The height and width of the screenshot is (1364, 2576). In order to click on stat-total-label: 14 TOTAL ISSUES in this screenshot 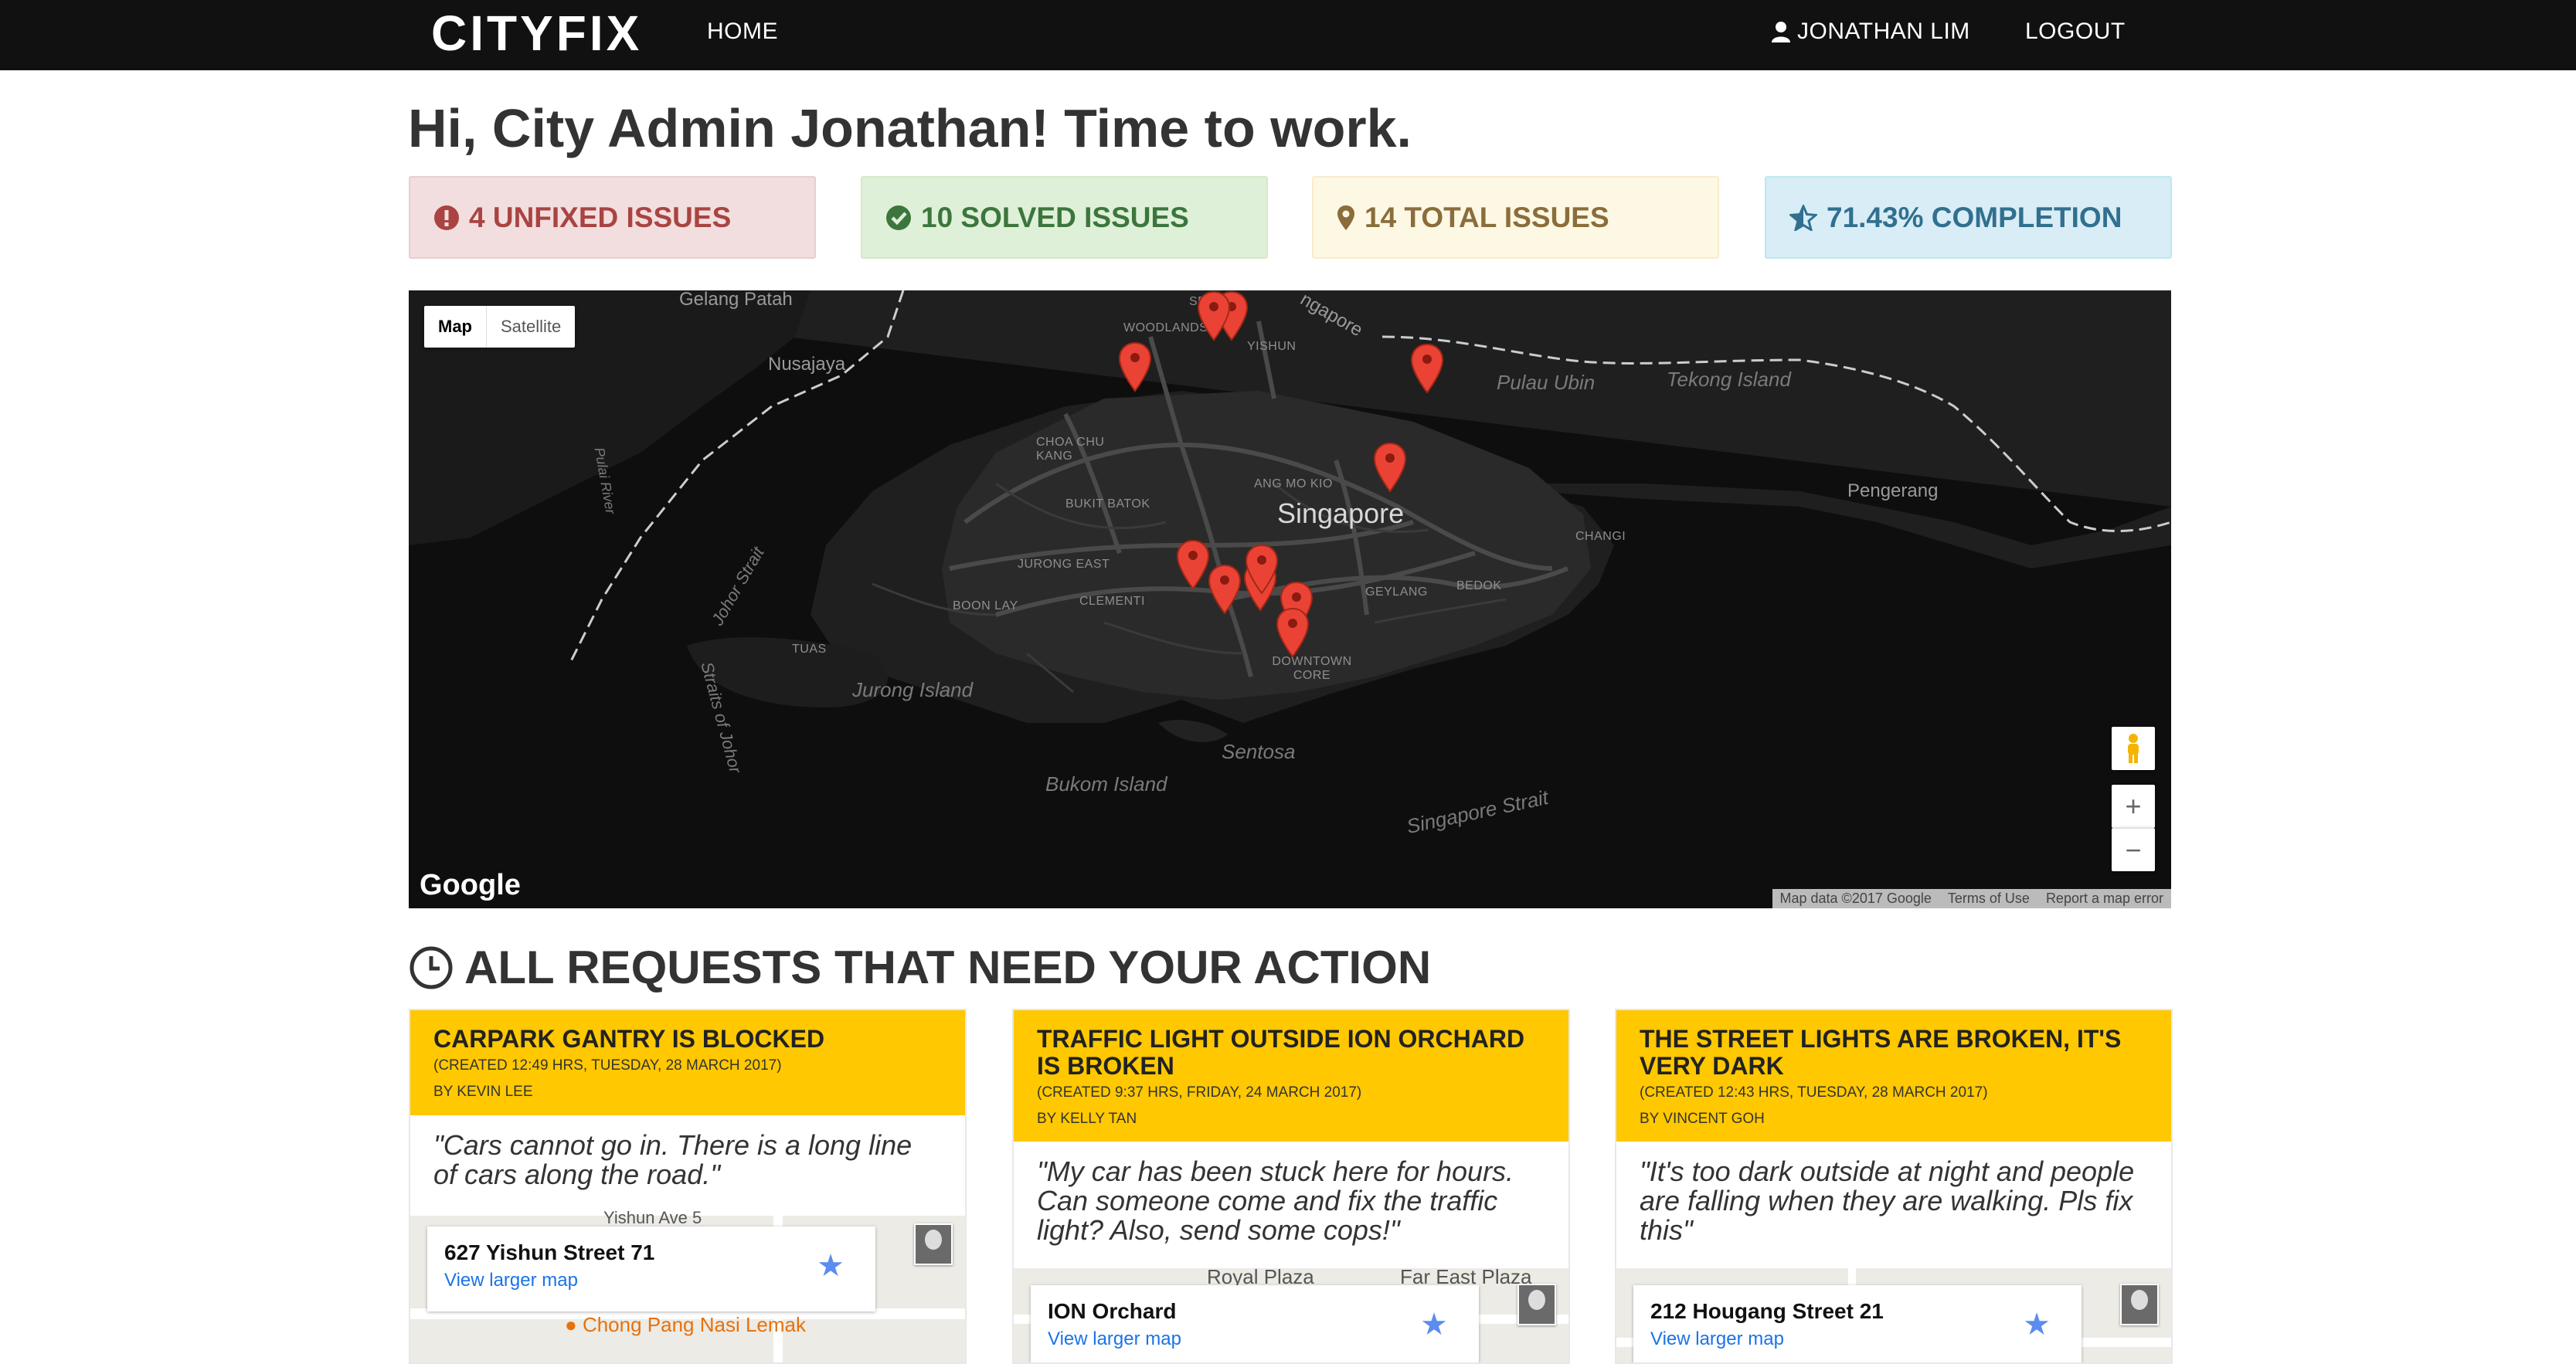, I will do `click(1486, 217)`.